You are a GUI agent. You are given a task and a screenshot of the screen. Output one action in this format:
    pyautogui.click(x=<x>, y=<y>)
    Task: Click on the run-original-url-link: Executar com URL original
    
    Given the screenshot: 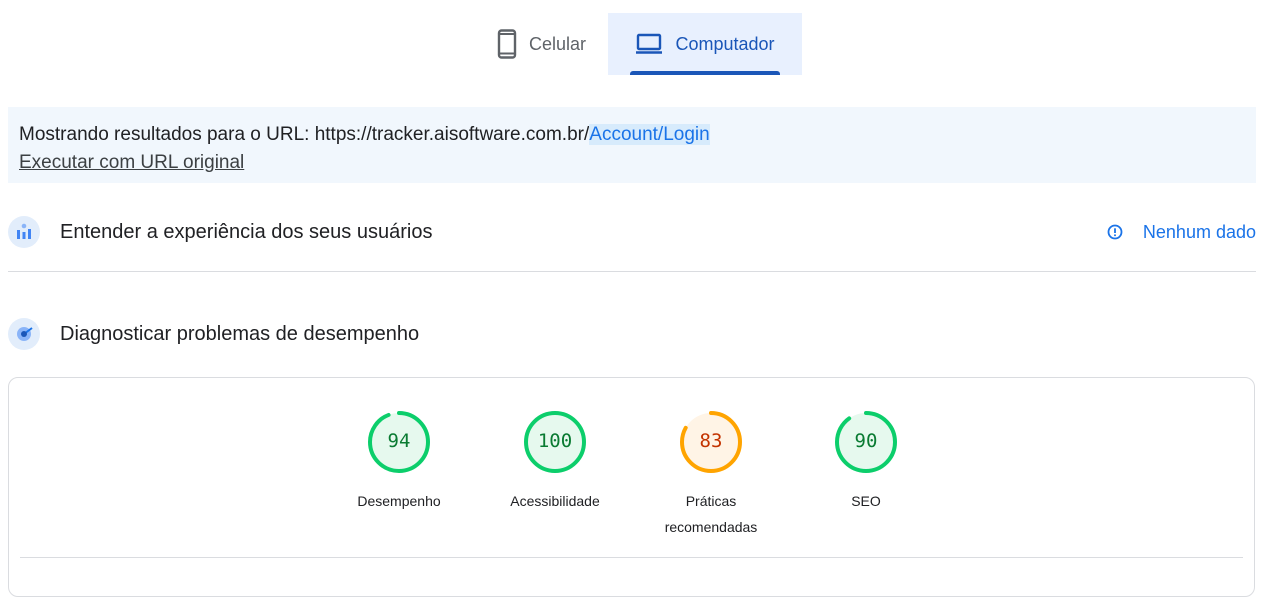 What is the action you would take?
    pyautogui.click(x=131, y=162)
    